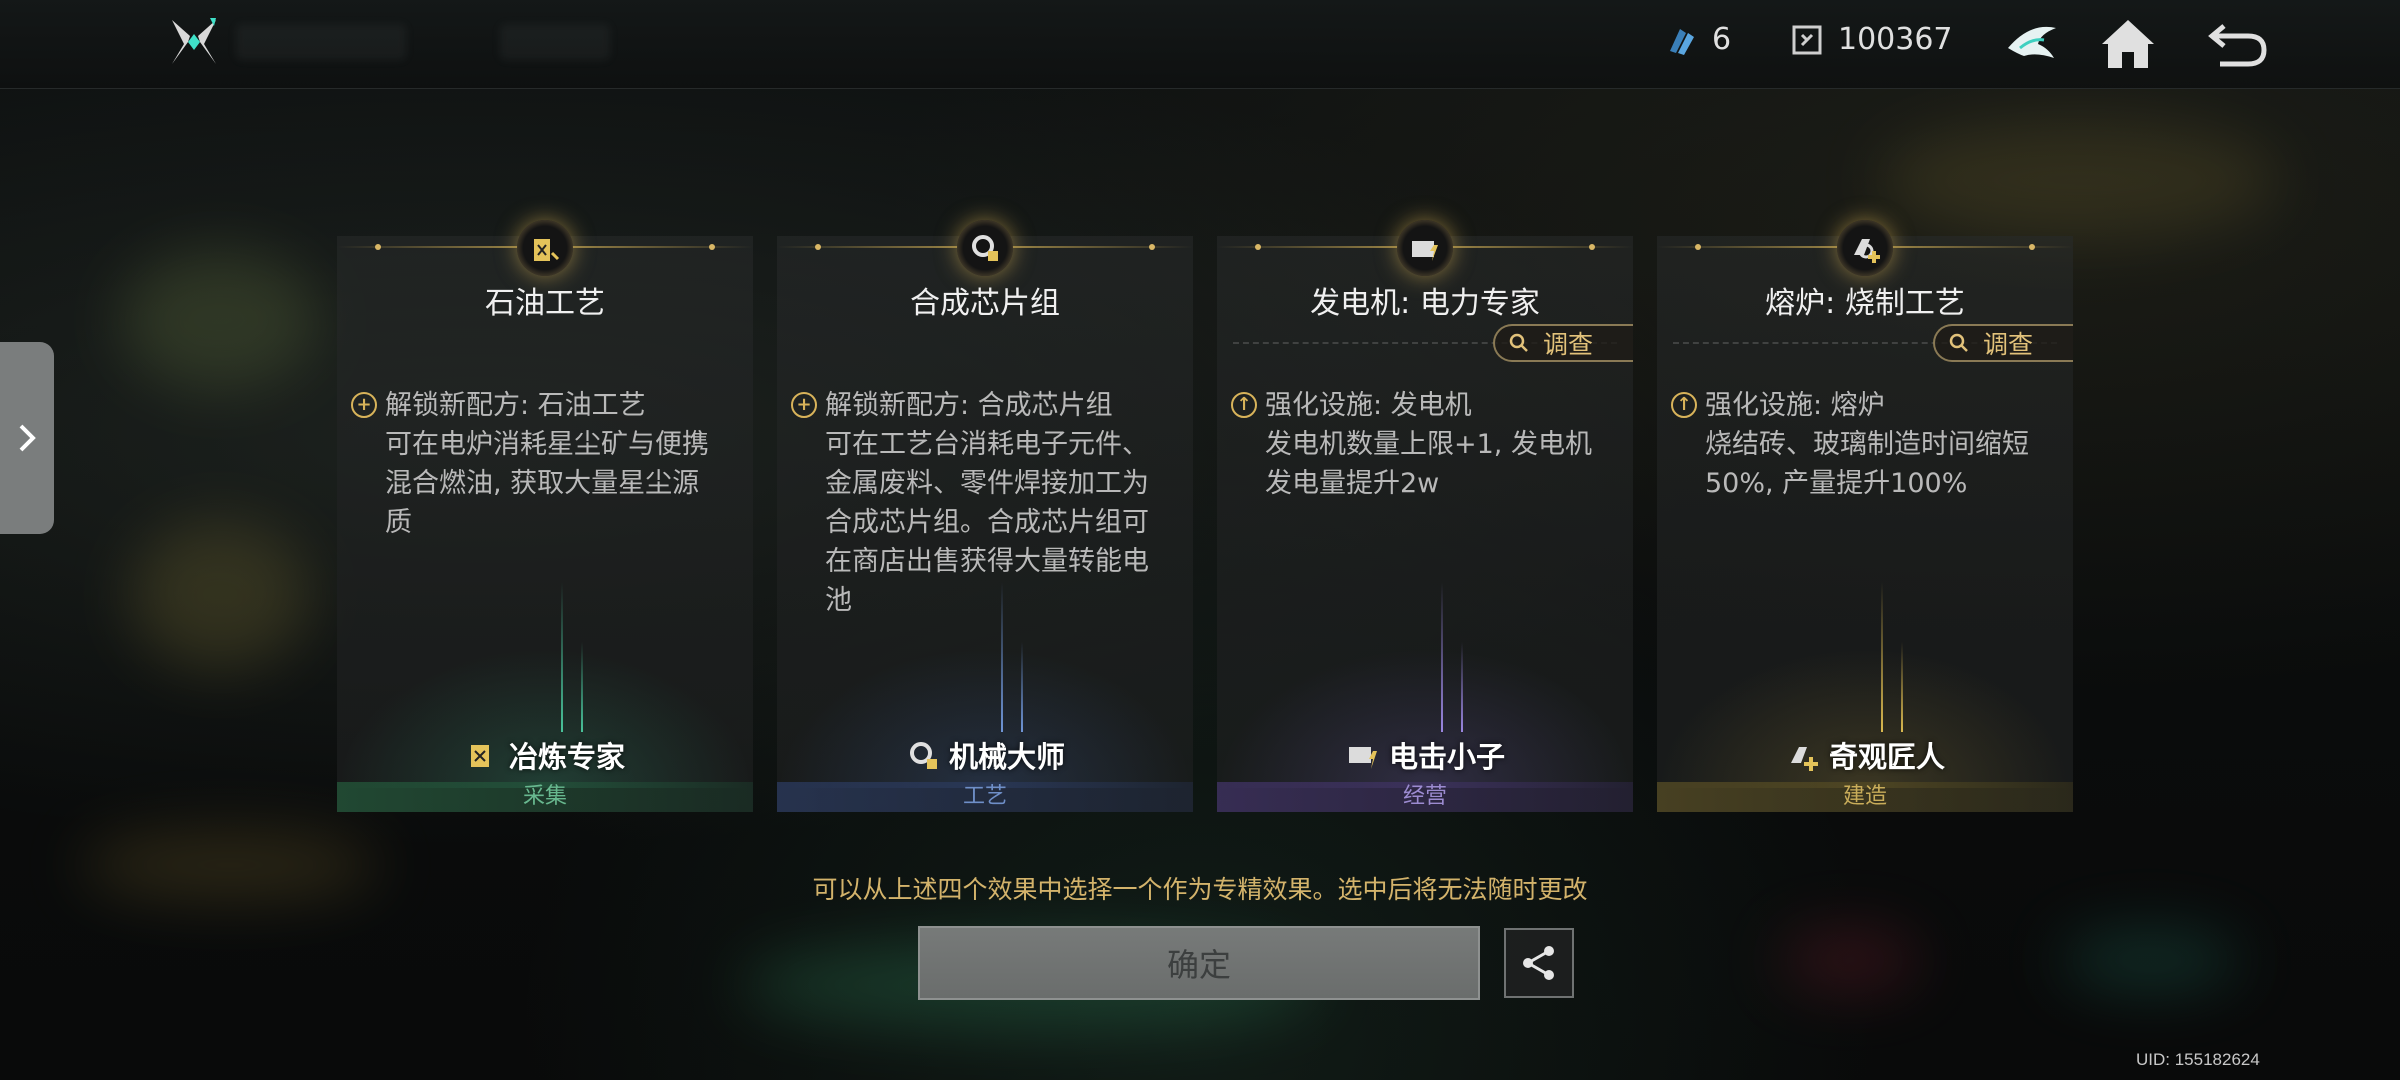  I want to click on bird-emblem-icon, so click(2032, 44).